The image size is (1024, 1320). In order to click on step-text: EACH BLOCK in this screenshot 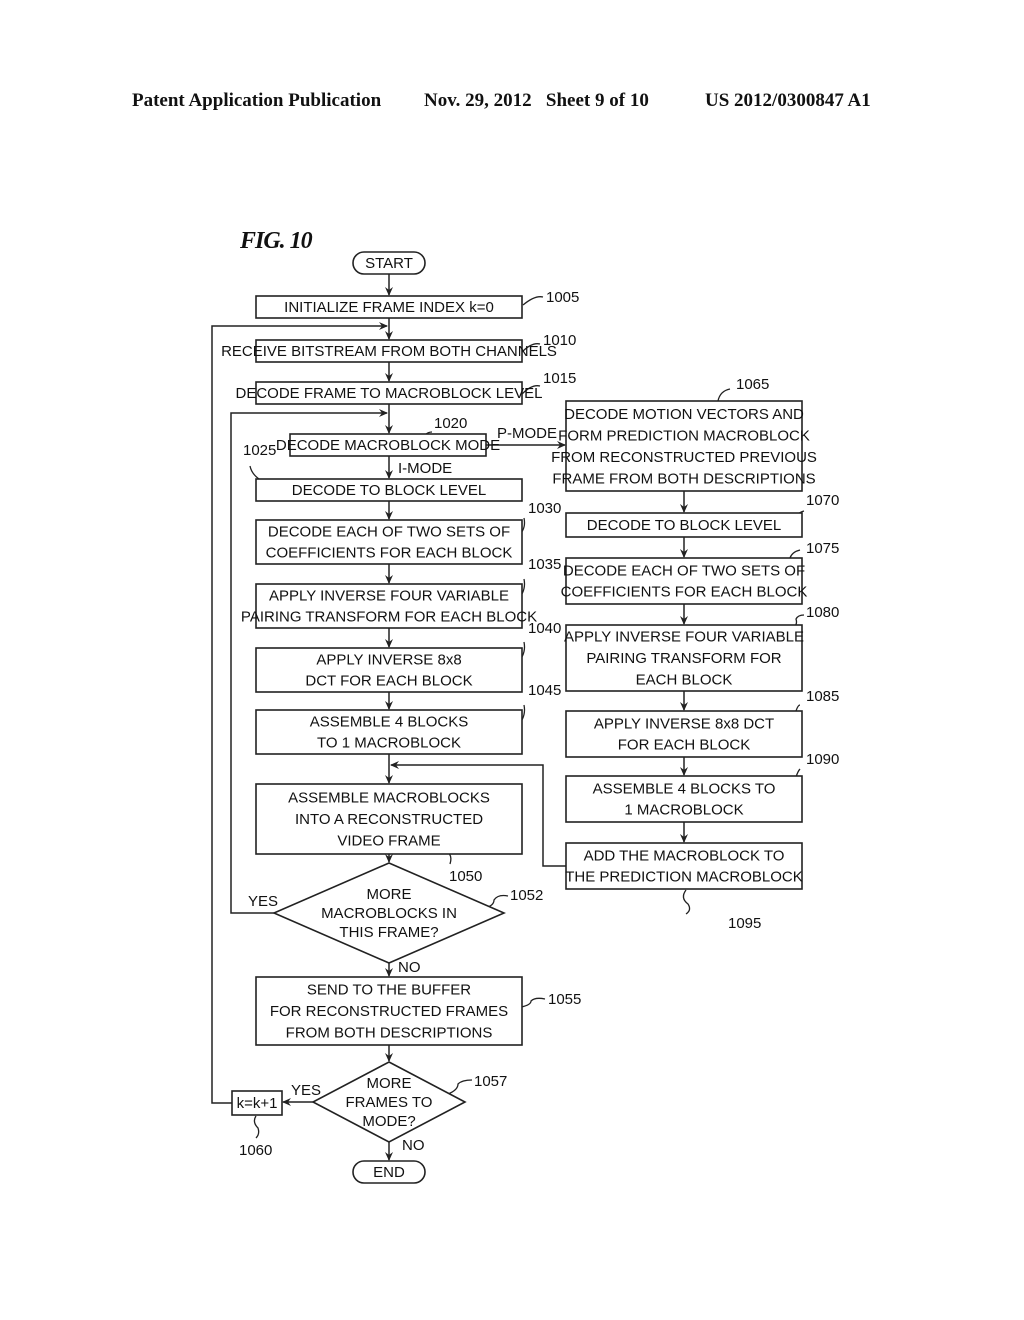, I will do `click(684, 680)`.